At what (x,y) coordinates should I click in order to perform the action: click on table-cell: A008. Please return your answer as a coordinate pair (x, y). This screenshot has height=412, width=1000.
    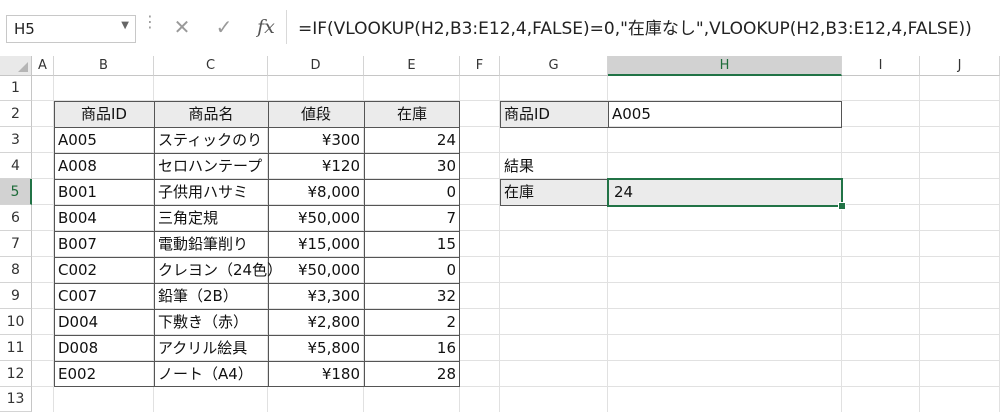
    Looking at the image, I should click on (77, 166).